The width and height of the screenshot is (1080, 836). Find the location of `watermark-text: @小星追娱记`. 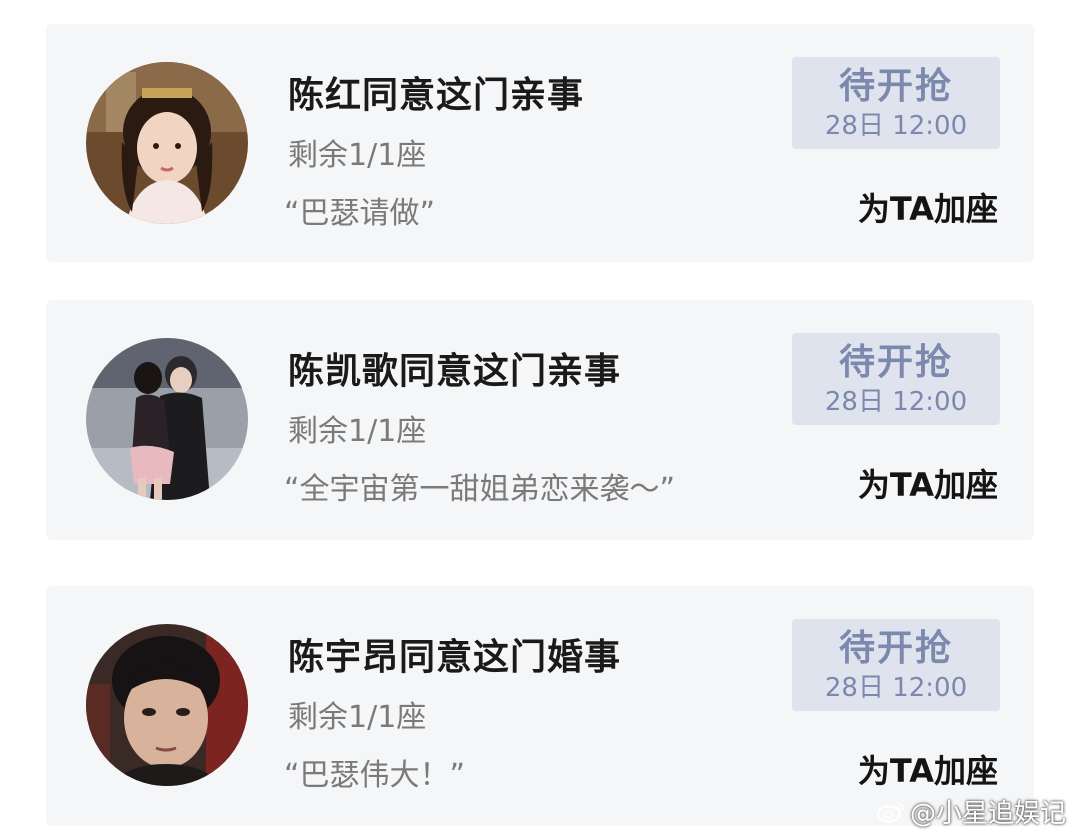

watermark-text: @小星追娱记 is located at coordinates (987, 814).